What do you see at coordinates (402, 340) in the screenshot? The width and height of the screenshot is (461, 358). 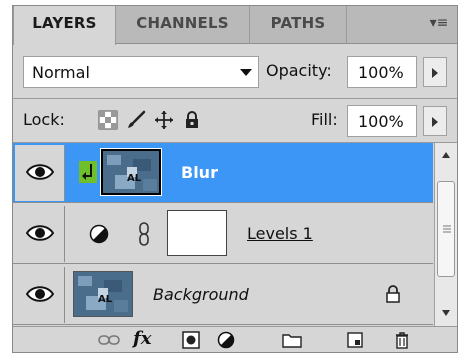 I see `trash-icon` at bounding box center [402, 340].